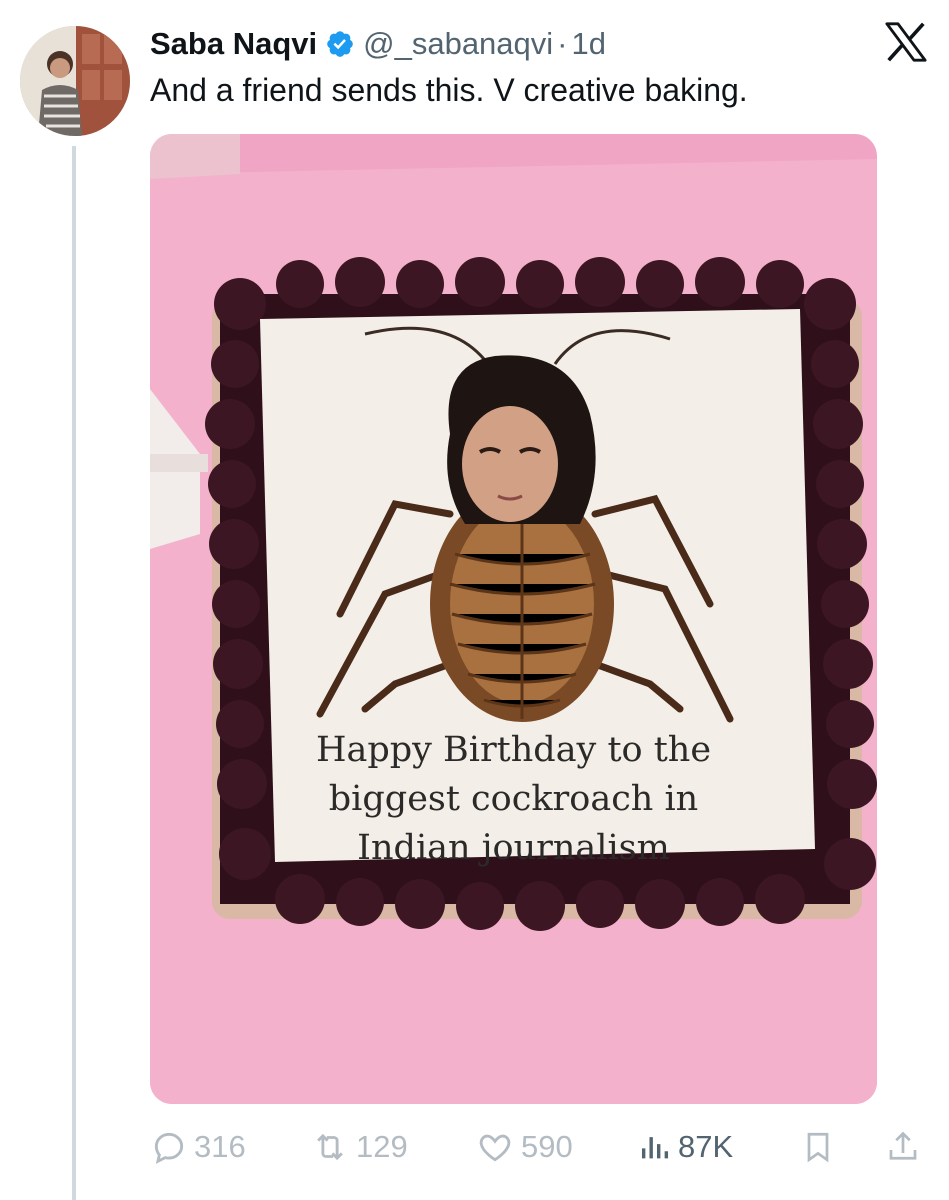 This screenshot has width=949, height=1200. I want to click on bookmark-button, so click(821, 1147).